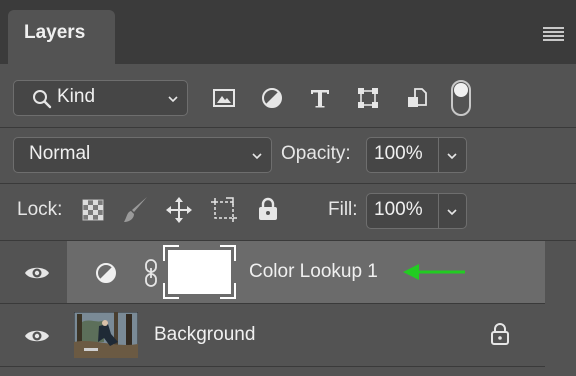 The image size is (576, 376). Describe the element at coordinates (272, 98) in the screenshot. I see `adjustment-layer-filter-icon` at that location.